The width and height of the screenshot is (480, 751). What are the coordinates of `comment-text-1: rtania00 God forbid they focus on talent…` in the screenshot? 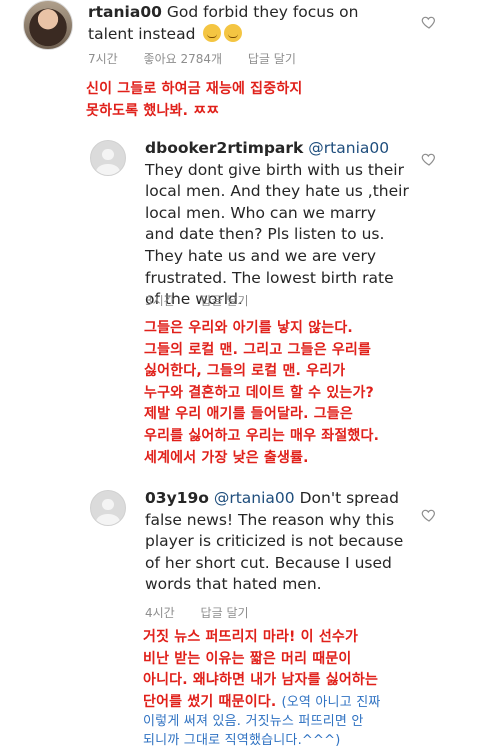 It's located at (248, 23).